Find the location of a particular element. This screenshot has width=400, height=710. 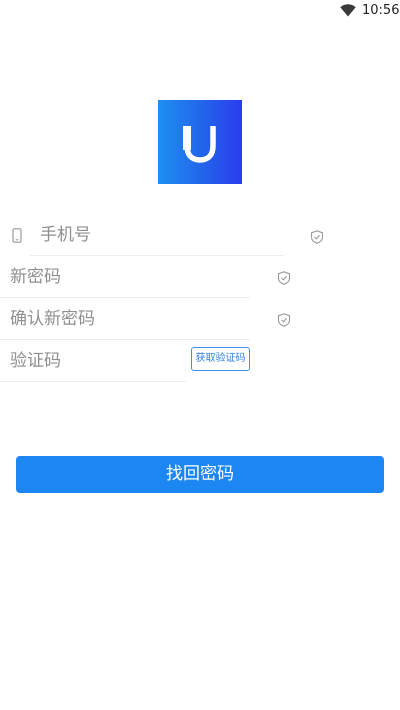

wifi-icon is located at coordinates (348, 10).